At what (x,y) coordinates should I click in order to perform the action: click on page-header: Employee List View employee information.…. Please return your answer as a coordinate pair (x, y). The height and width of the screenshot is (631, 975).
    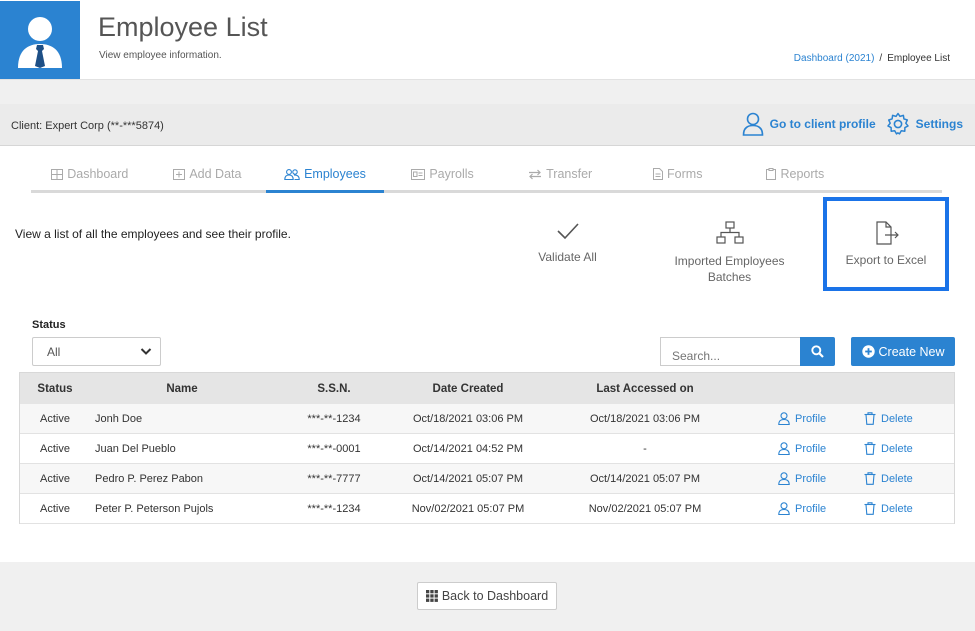
    Looking at the image, I should click on (487, 40).